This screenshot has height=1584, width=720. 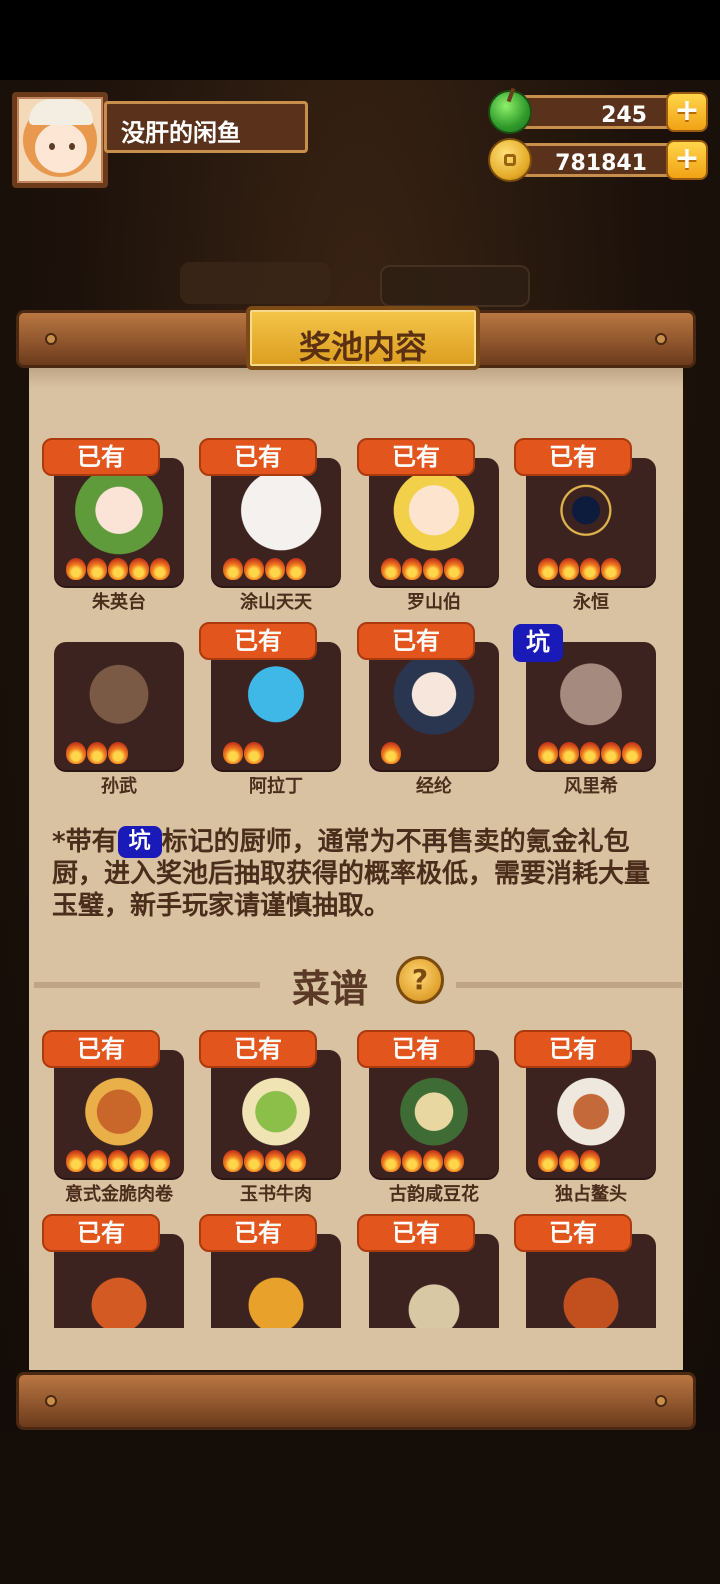 What do you see at coordinates (60, 140) in the screenshot?
I see `player-avatar` at bounding box center [60, 140].